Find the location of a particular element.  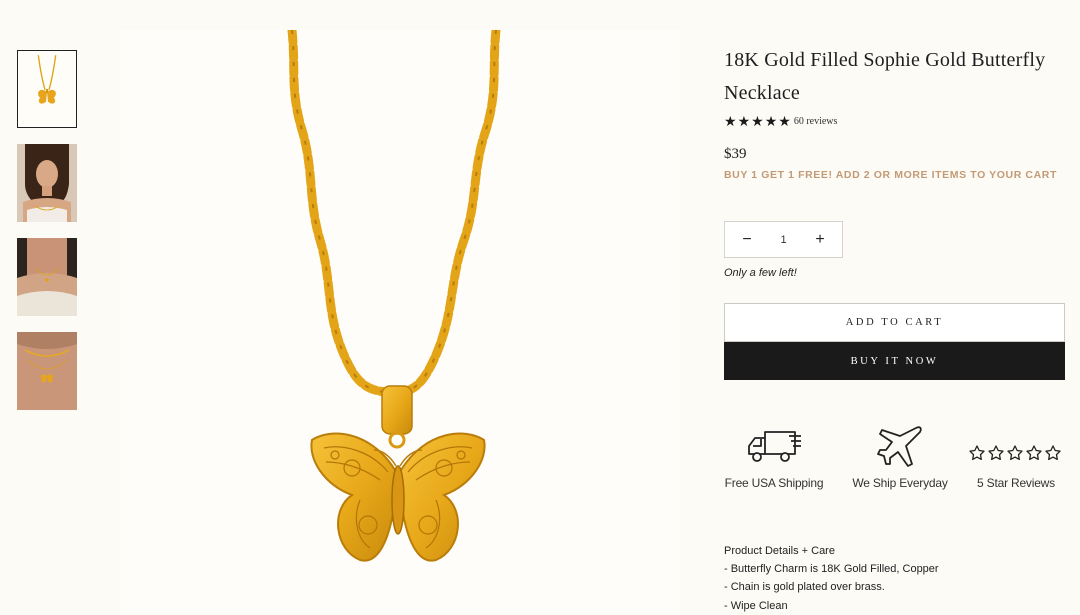

stock-note: Only a few left! is located at coordinates (760, 273).